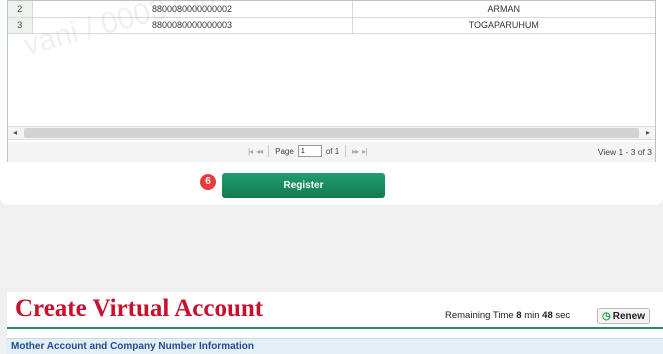 The width and height of the screenshot is (663, 354). I want to click on clock-icon: ◷, so click(606, 316).